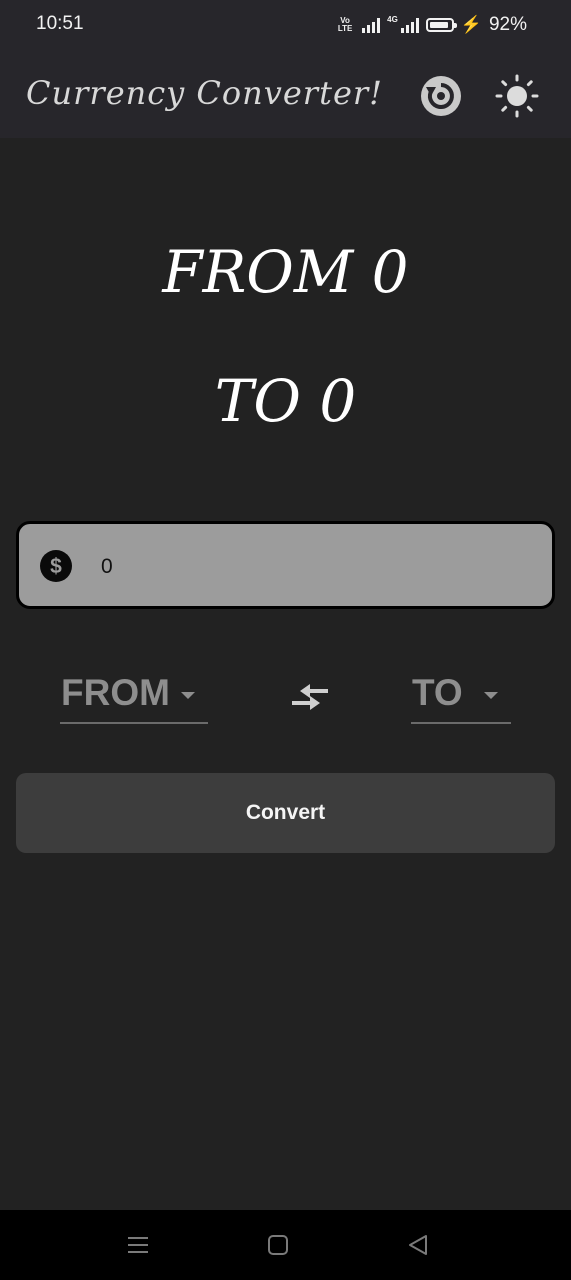  I want to click on battery-percent: 92%, so click(507, 24).